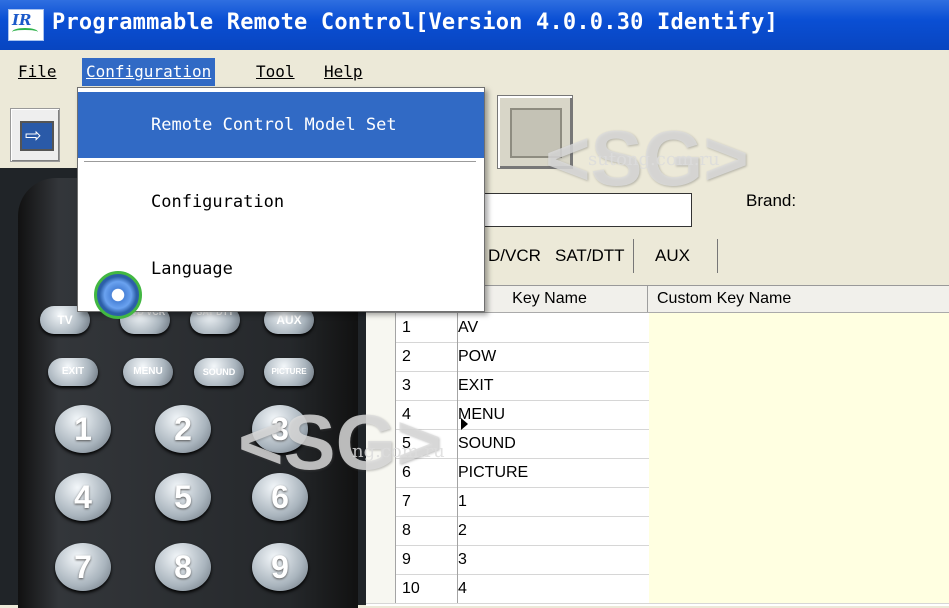  Describe the element at coordinates (581, 210) in the screenshot. I see `model-input` at that location.